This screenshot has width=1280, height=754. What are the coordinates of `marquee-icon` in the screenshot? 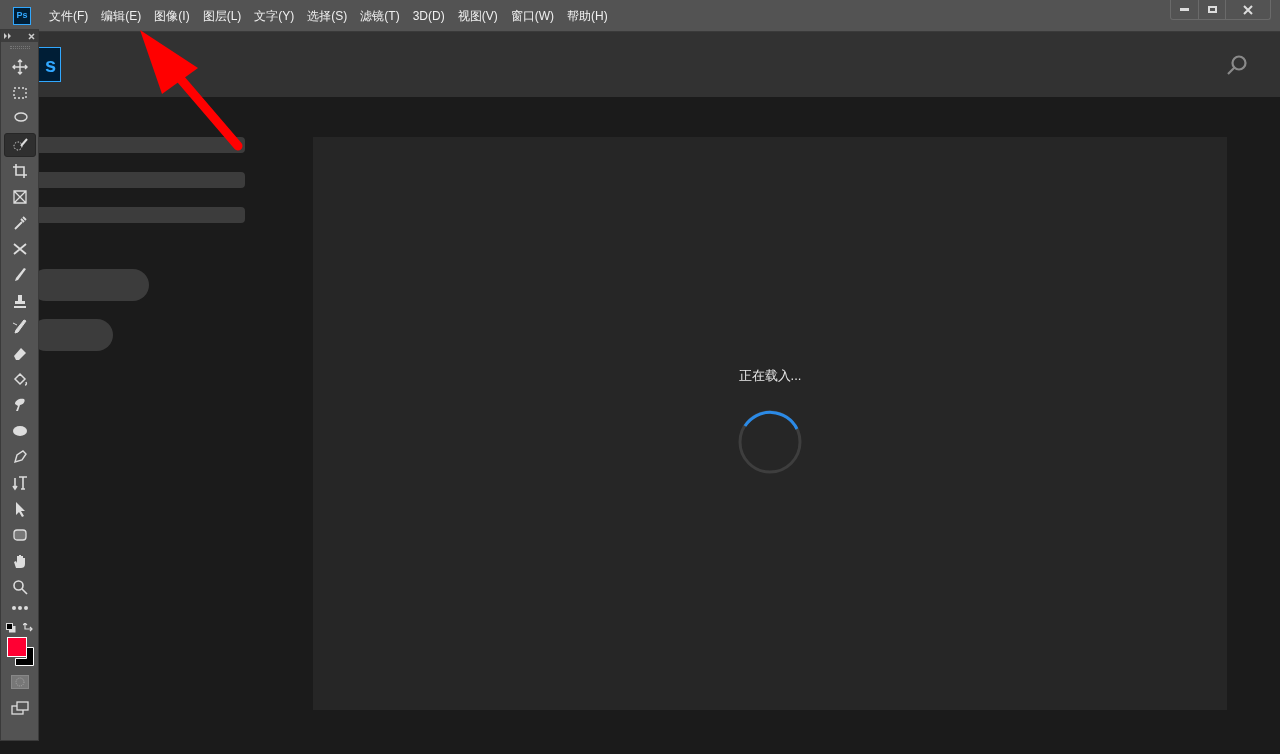 It's located at (19, 93).